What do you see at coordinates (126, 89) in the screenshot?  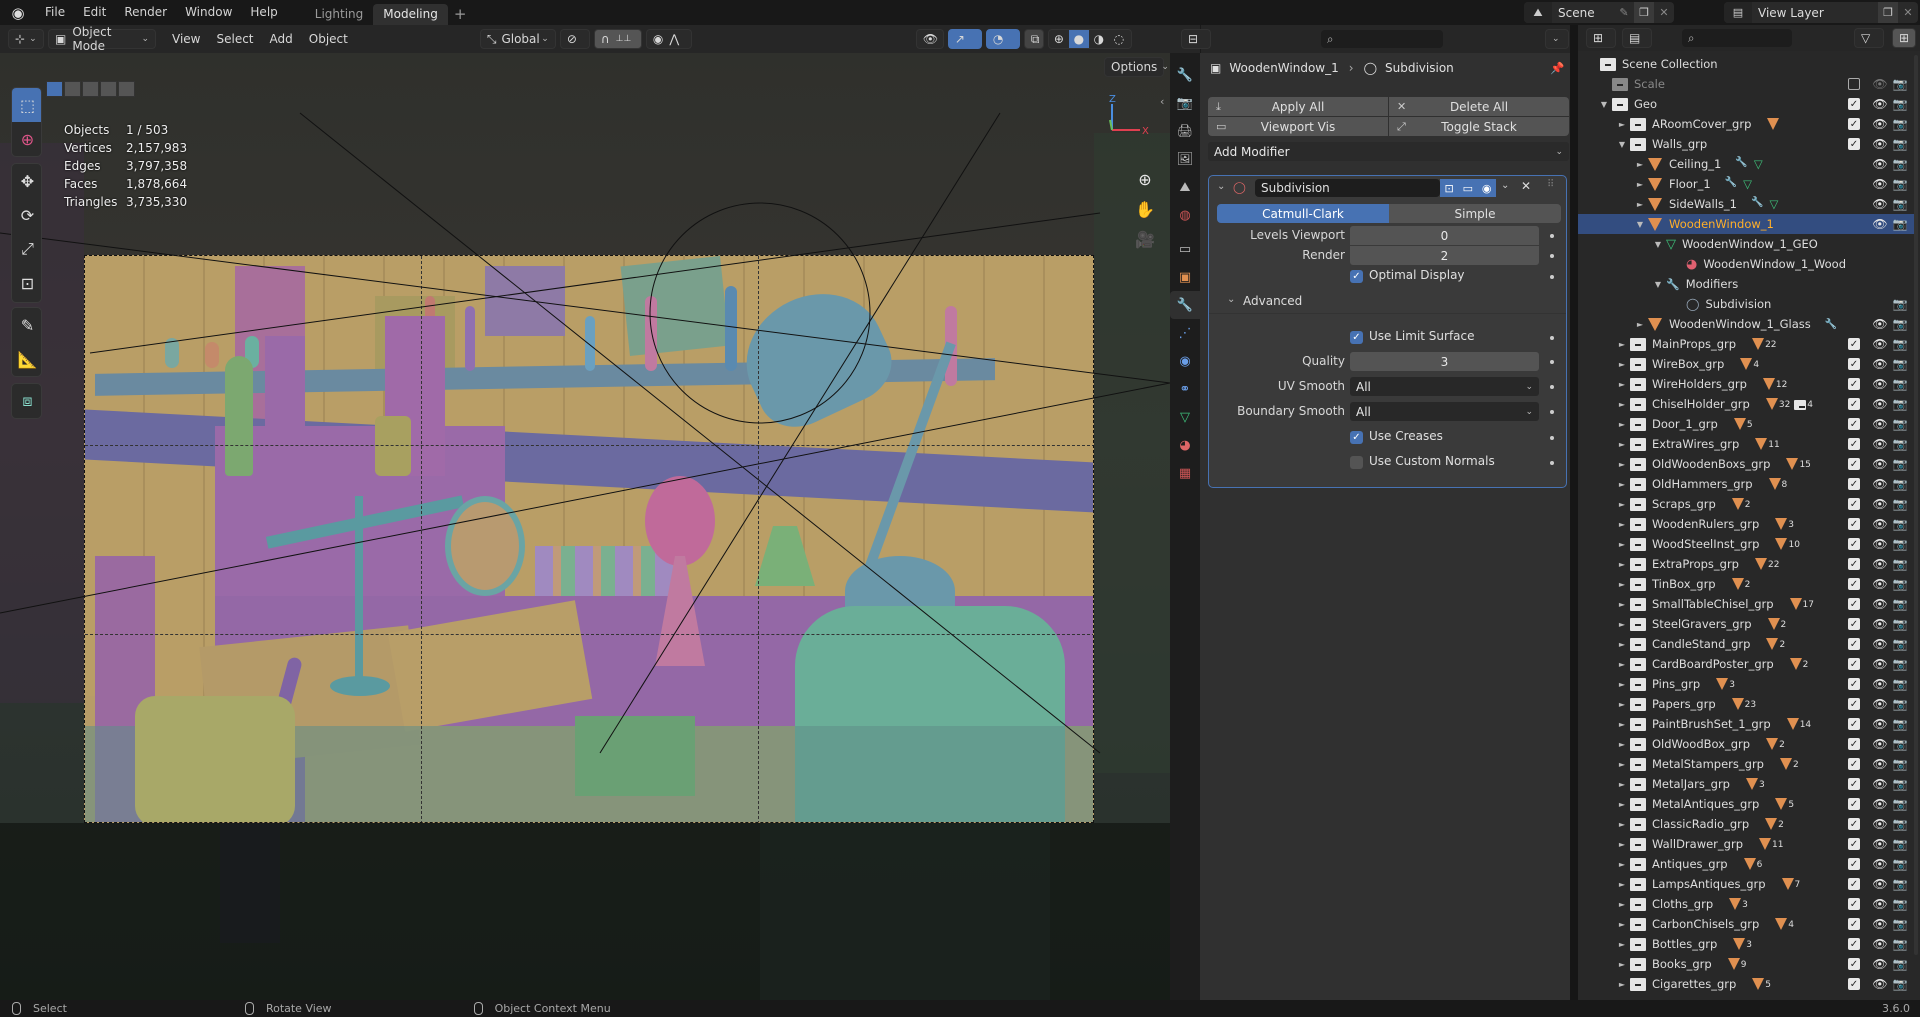 I see `select-intersect-icon` at bounding box center [126, 89].